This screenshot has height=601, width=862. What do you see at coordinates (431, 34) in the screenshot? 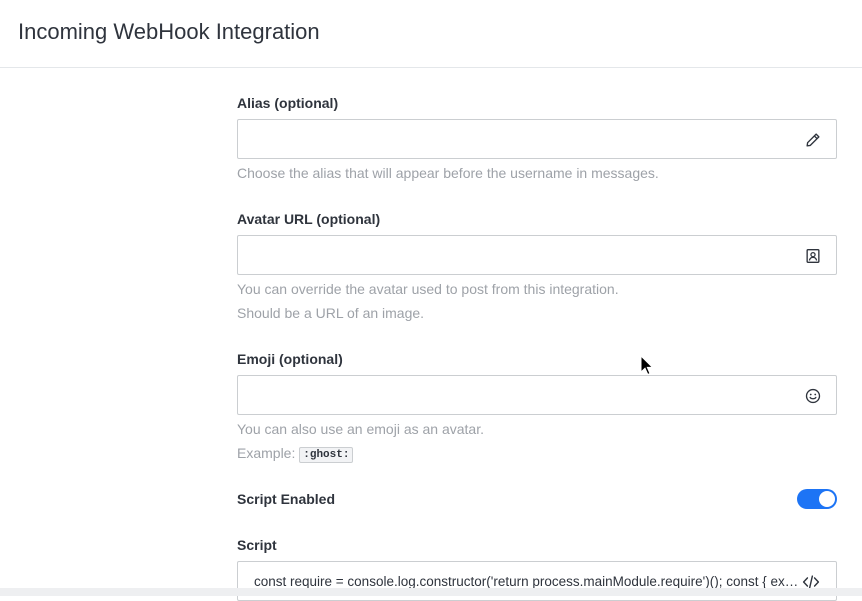
I see `page-header: Incoming WebHook Integration` at bounding box center [431, 34].